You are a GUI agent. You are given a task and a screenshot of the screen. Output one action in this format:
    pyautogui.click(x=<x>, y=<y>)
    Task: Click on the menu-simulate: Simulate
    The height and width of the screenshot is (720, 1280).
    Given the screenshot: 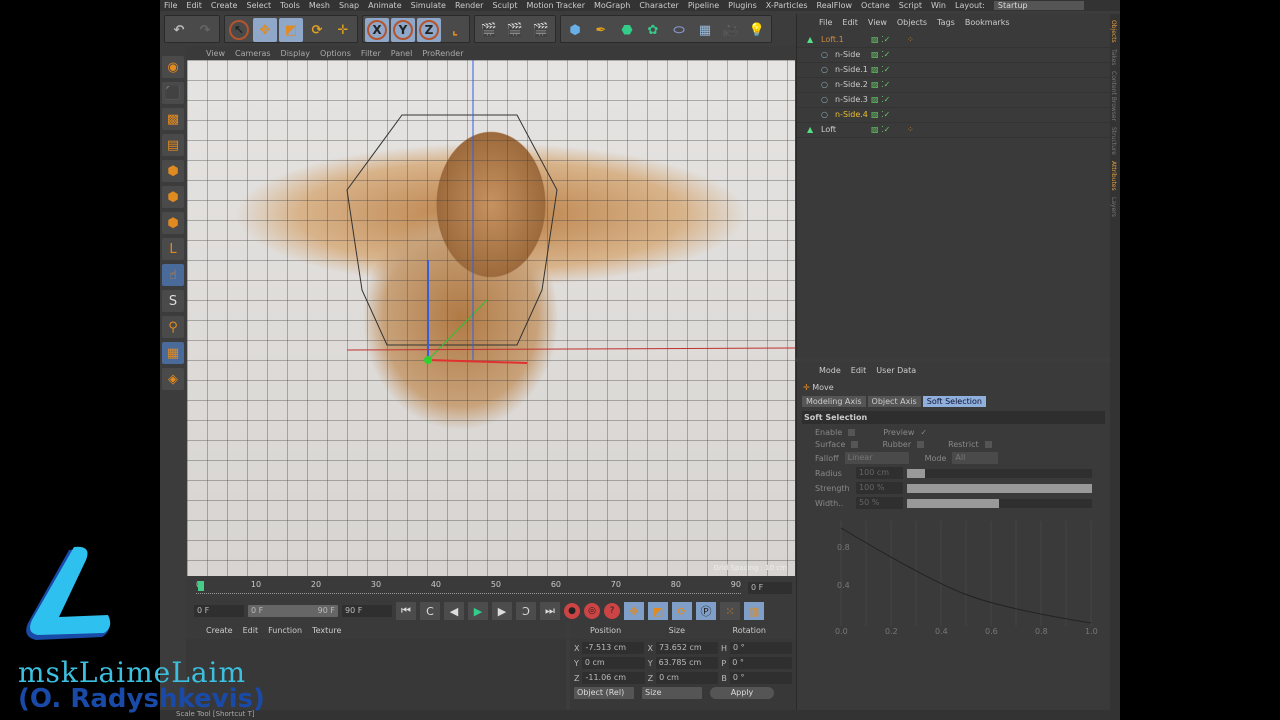 What is the action you would take?
    pyautogui.click(x=428, y=5)
    